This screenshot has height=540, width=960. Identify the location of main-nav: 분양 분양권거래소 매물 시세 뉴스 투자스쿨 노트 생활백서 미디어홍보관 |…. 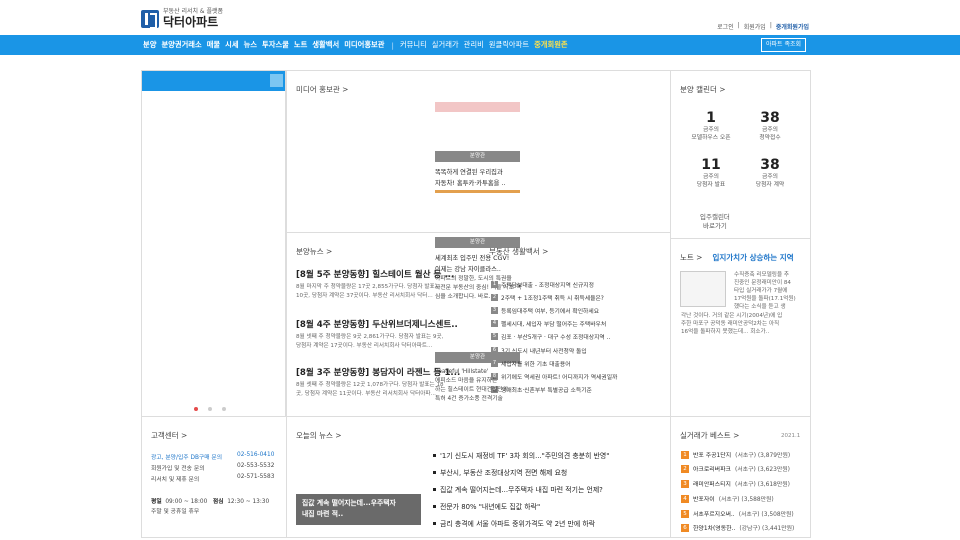
(480, 45).